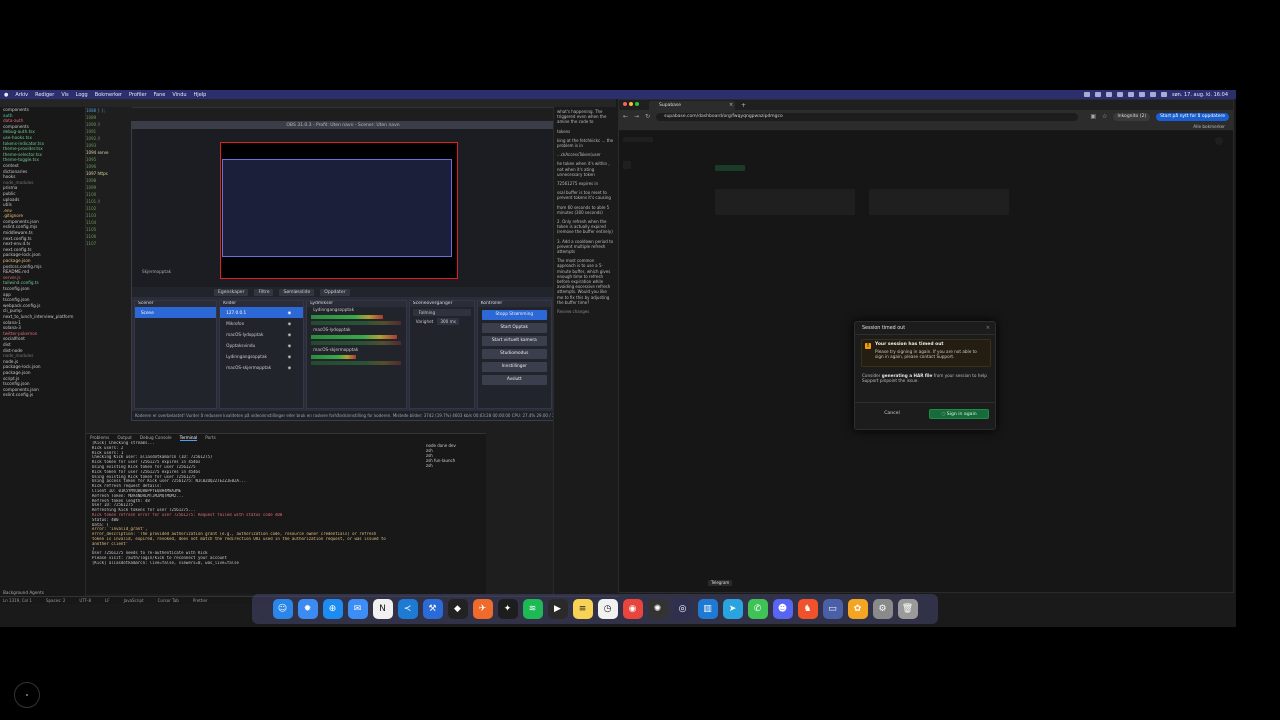 The width and height of the screenshot is (1280, 720). What do you see at coordinates (1132, 116) in the screenshot?
I see `incognito-badge: Inkognito (2)` at bounding box center [1132, 116].